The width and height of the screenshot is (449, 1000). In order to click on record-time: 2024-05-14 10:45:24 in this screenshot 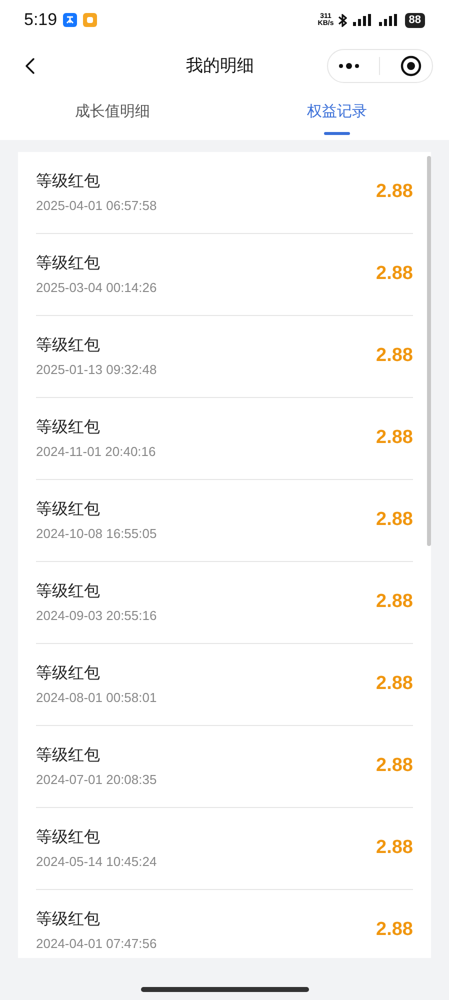, I will do `click(96, 862)`.